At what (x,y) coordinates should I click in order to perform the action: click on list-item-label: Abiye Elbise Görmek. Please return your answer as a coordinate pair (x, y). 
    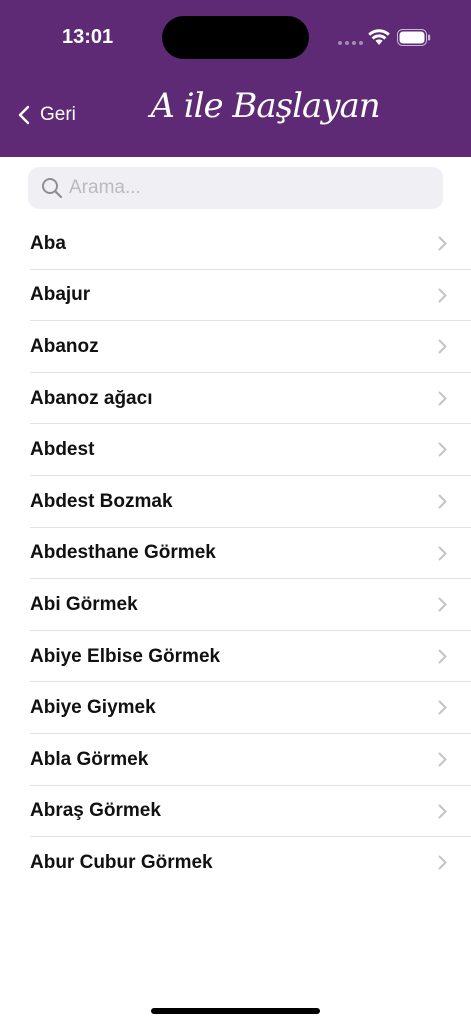
    Looking at the image, I should click on (125, 656).